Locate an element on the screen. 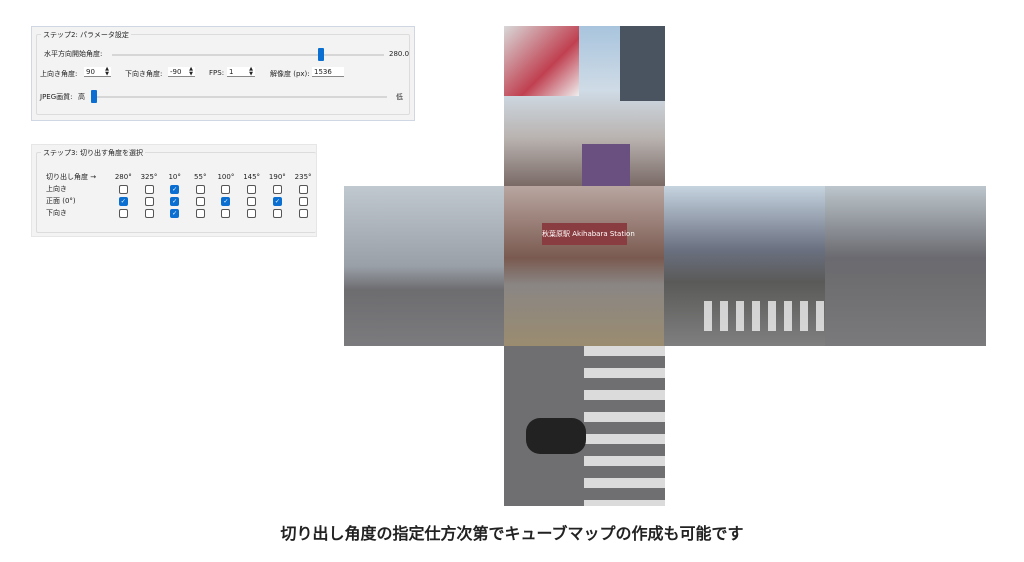 Image resolution: width=1024 pixels, height=562 pixels. angle-label: 325° is located at coordinates (149, 177).